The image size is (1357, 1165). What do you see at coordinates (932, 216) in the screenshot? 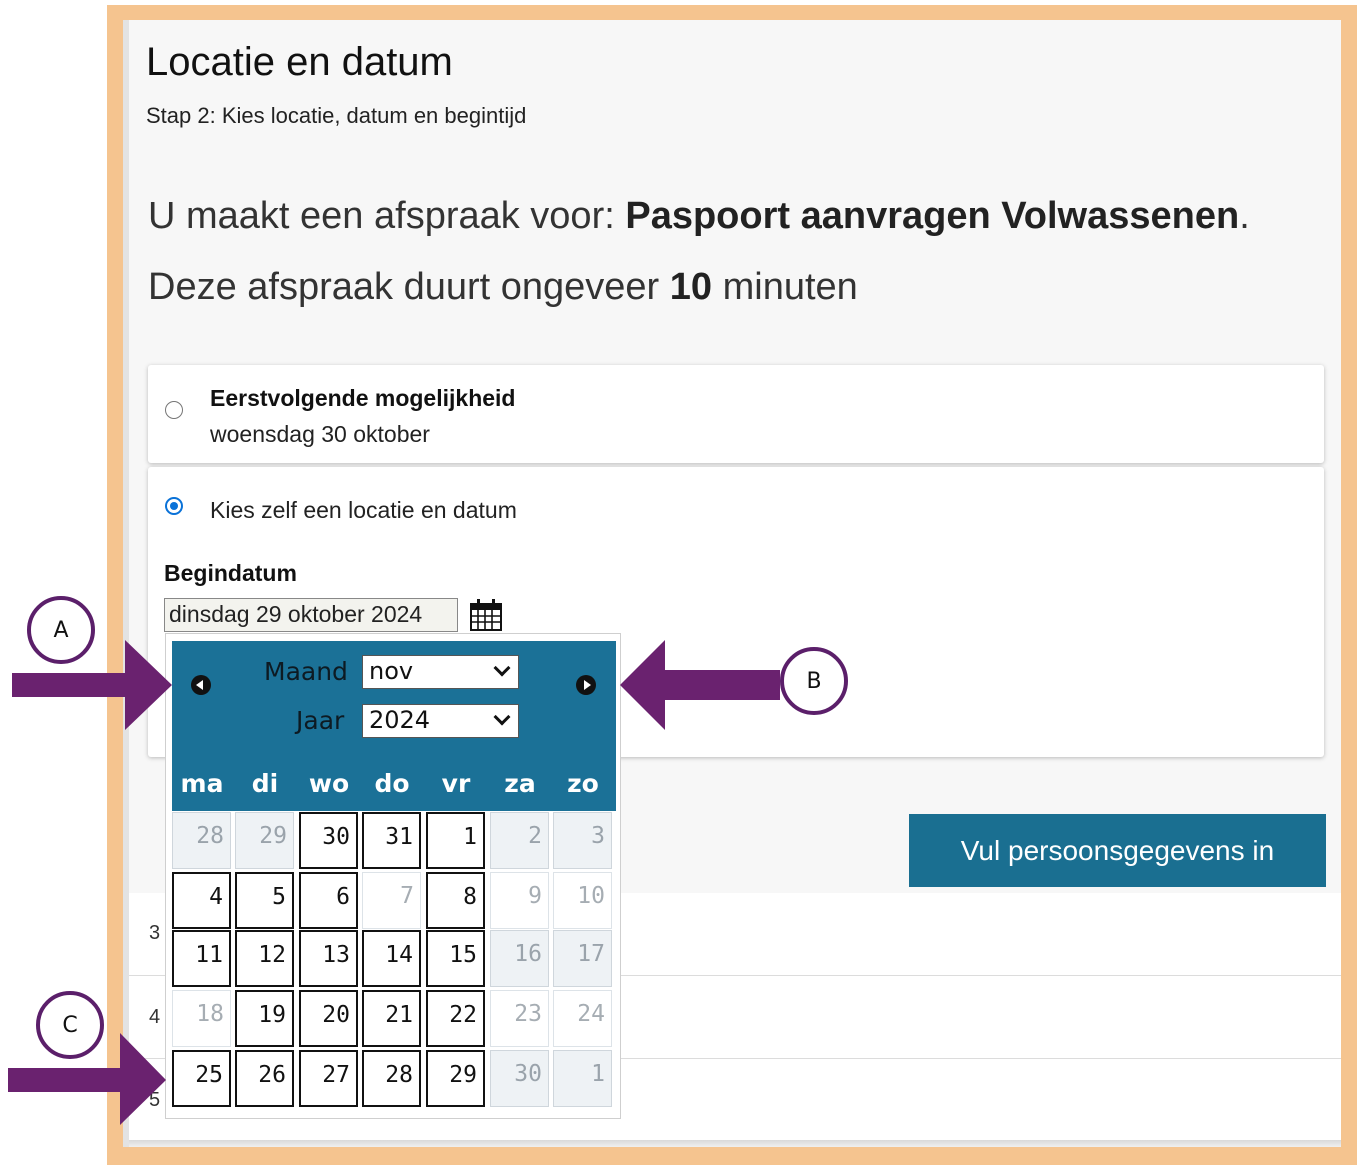
I see `appointment-name: Paspoort aanvragen Volwassenen` at bounding box center [932, 216].